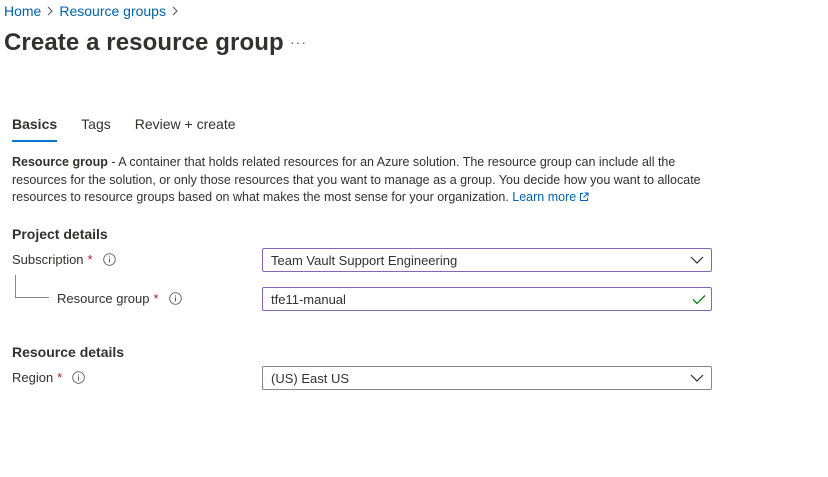  What do you see at coordinates (22, 11) in the screenshot?
I see `breadcrumb-home: Home` at bounding box center [22, 11].